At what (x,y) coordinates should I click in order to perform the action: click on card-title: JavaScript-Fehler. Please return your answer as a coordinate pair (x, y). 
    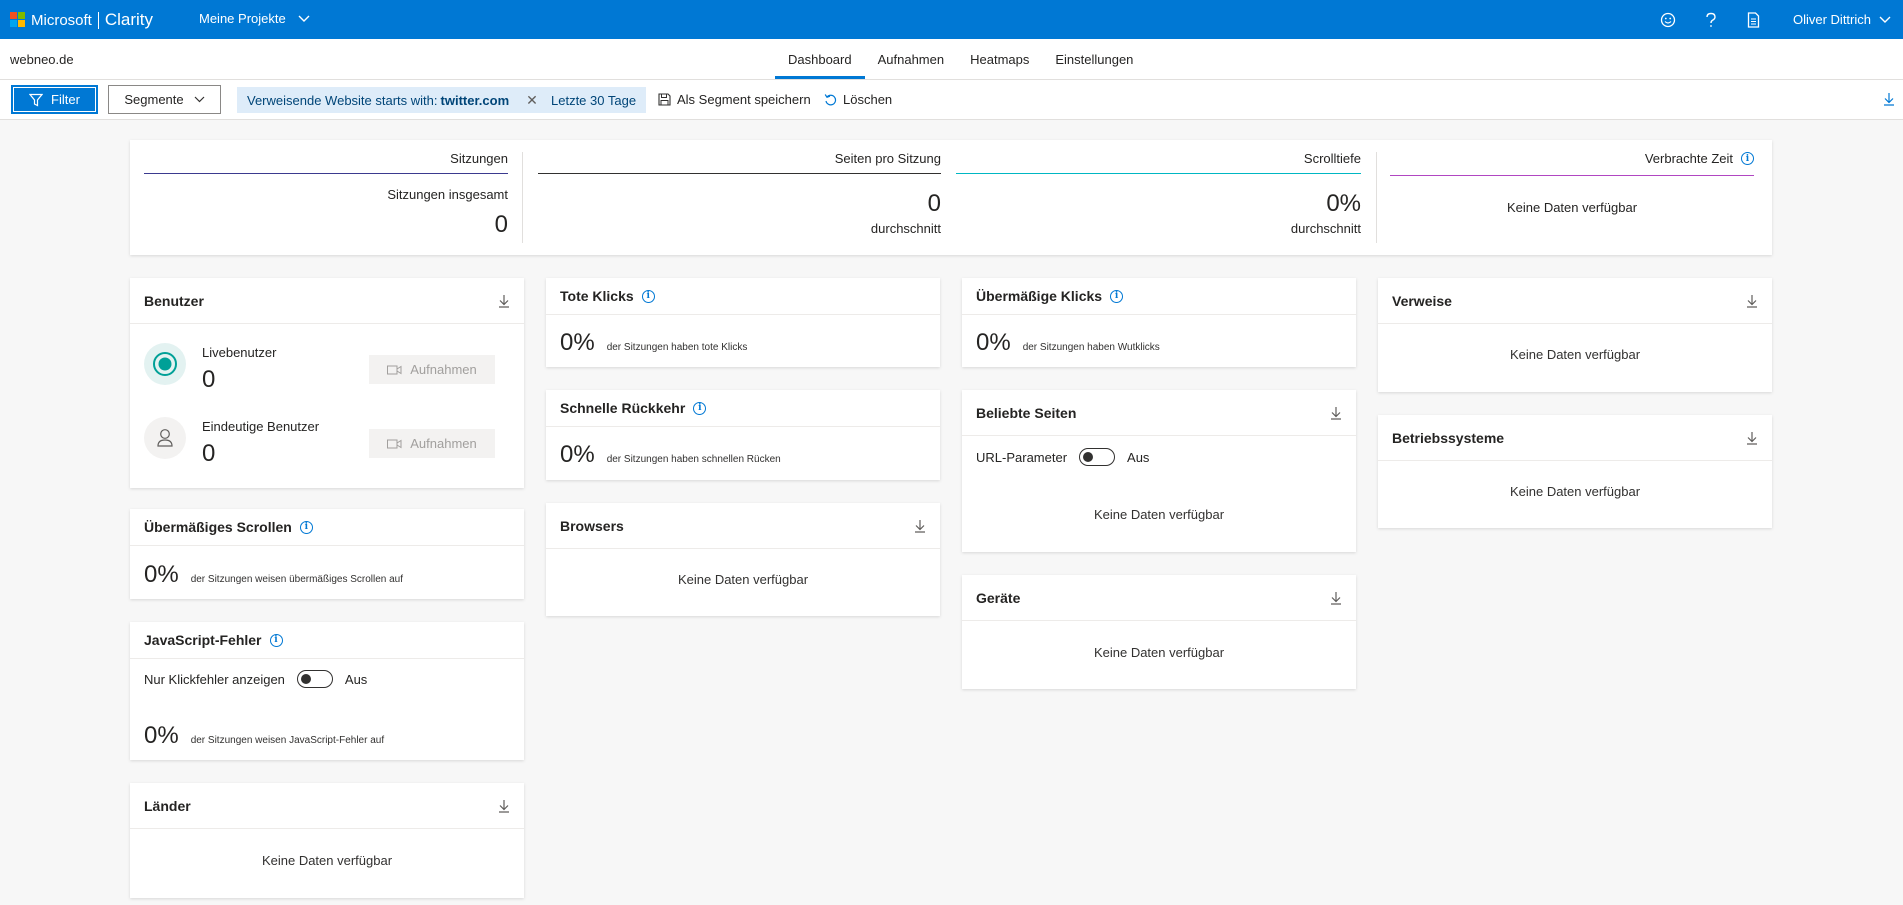
    Looking at the image, I should click on (203, 640).